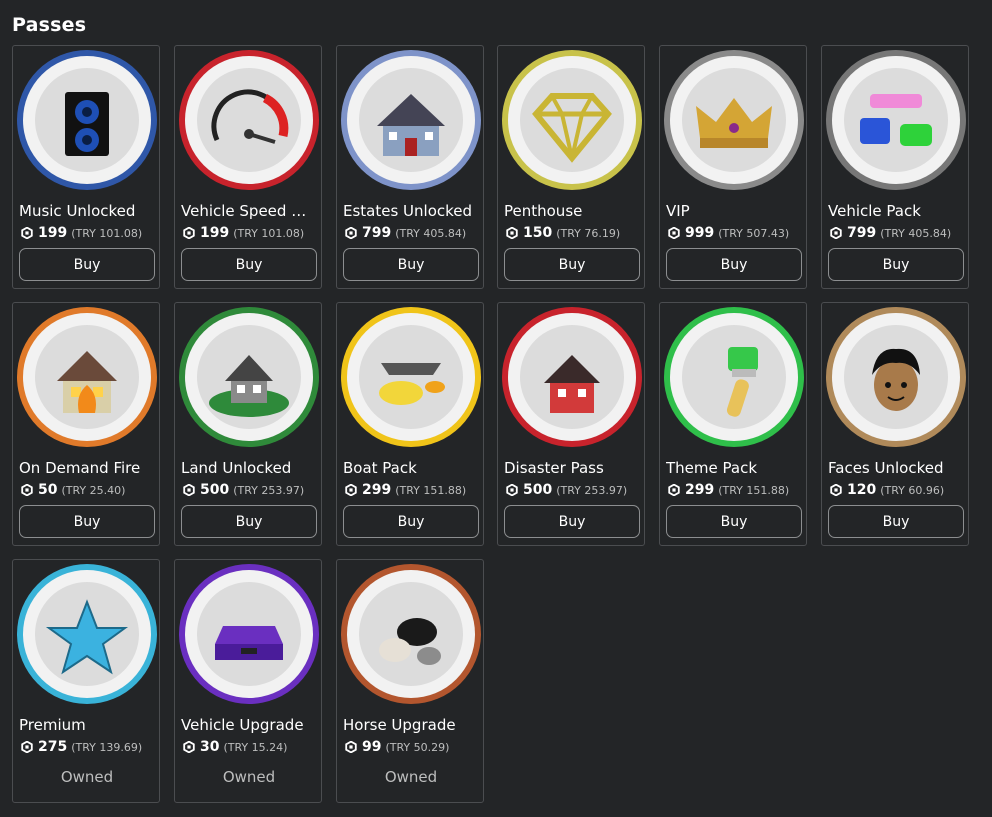  I want to click on pass-card: Premium 275 (TRY 139.69) Owned, so click(86, 681).